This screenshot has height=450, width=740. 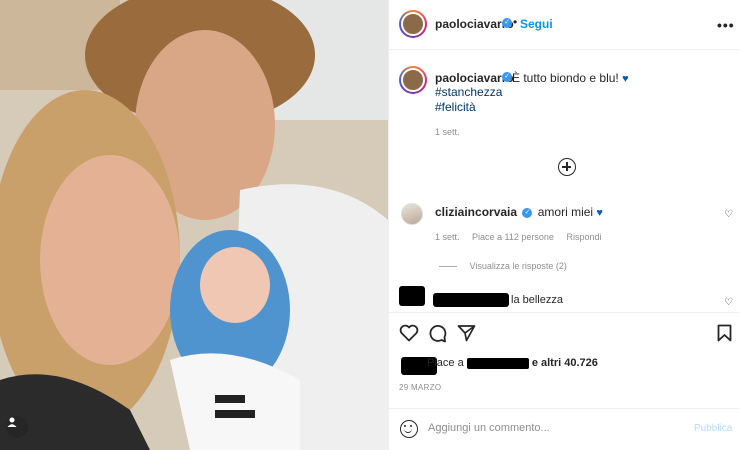 I want to click on comment-text: la bellezza, so click(x=537, y=300).